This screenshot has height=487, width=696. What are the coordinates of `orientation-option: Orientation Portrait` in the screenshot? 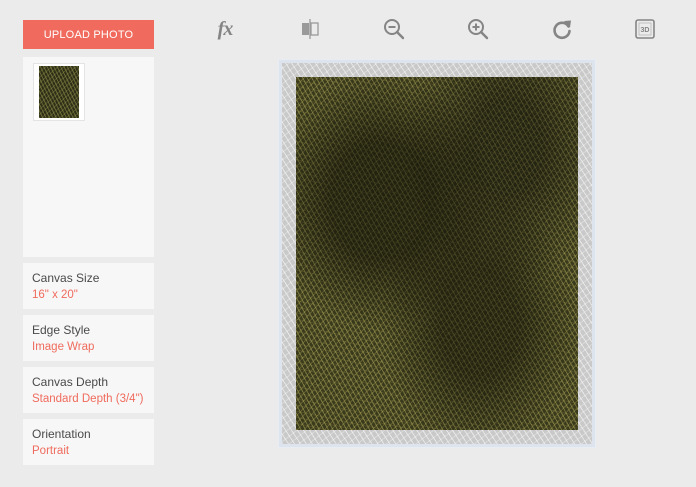 It's located at (88, 442).